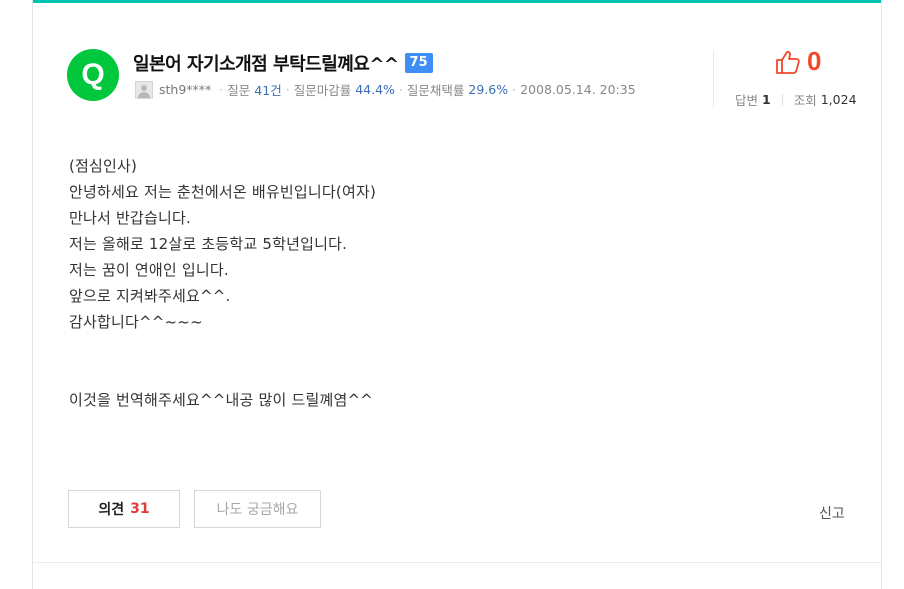  I want to click on default-avatar-icon, so click(144, 89).